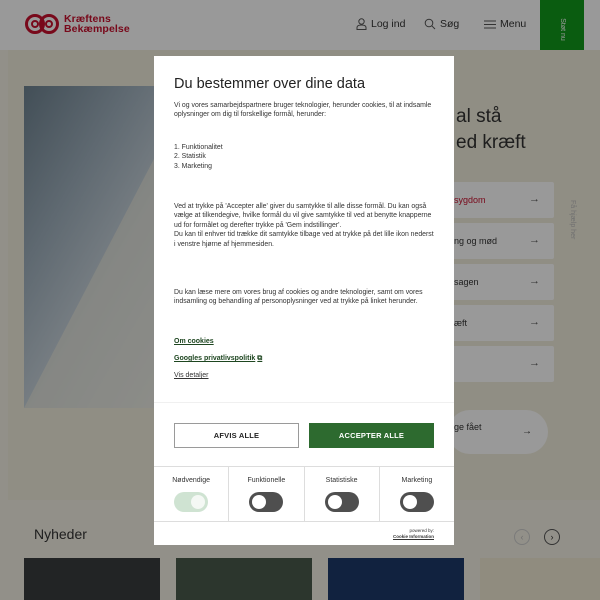  I want to click on toggle-functional: Funktionelle, so click(267, 494).